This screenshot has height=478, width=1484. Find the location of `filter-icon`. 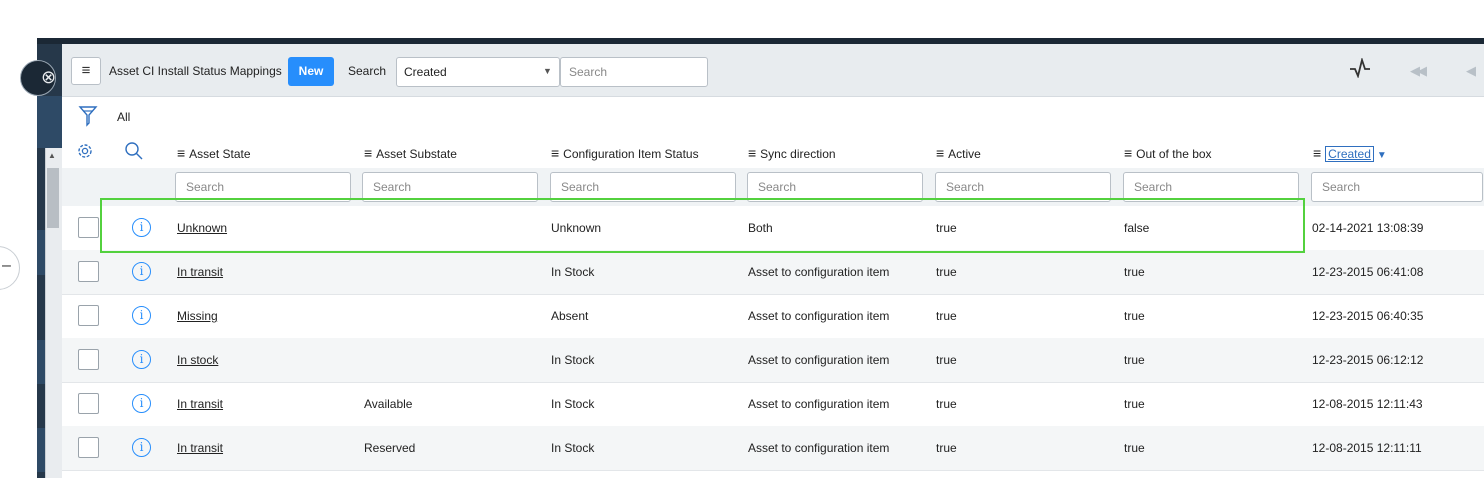

filter-icon is located at coordinates (88, 117).